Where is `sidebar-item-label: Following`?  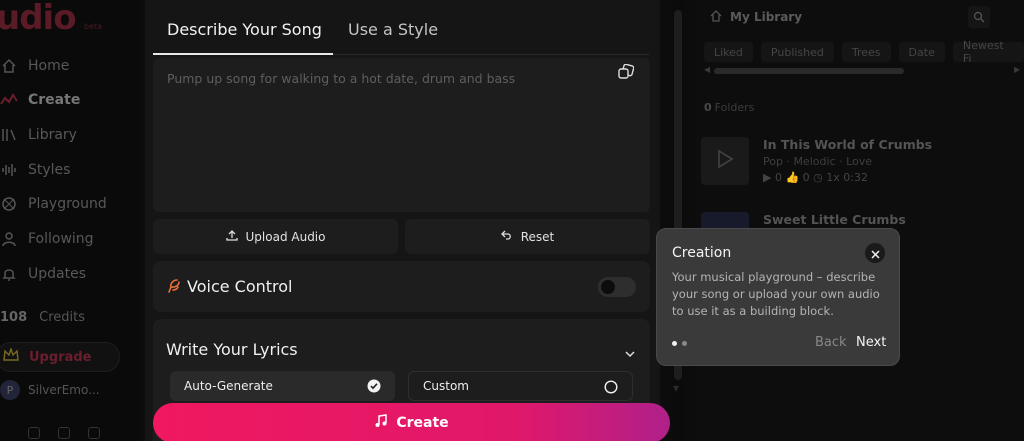 sidebar-item-label: Following is located at coordinates (61, 239).